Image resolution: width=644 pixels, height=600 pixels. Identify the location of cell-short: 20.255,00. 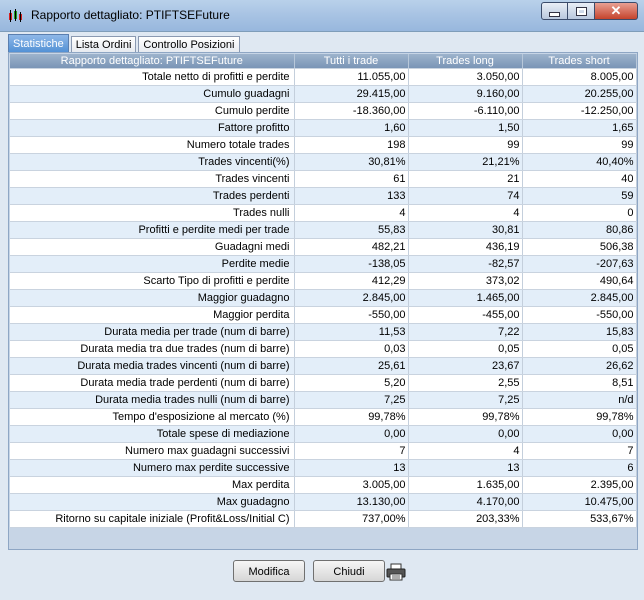
(579, 94).